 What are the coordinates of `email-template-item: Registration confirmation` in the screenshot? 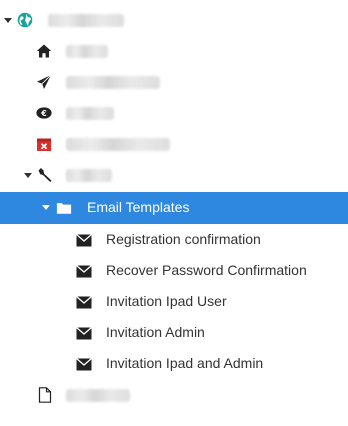 It's located at (174, 239).